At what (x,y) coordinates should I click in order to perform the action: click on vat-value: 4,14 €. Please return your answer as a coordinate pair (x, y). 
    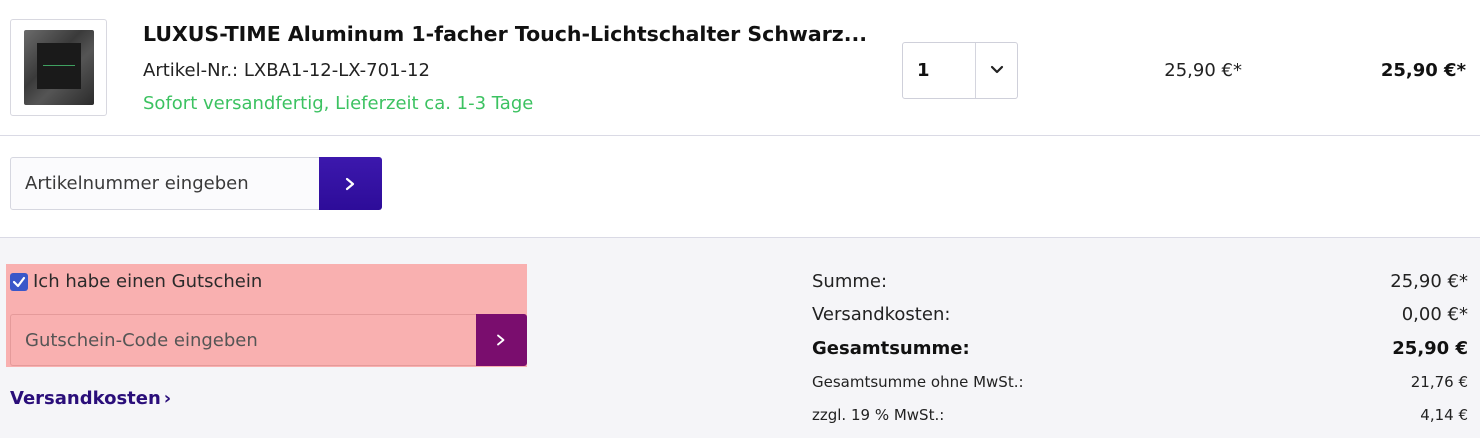
    Looking at the image, I should click on (1444, 415).